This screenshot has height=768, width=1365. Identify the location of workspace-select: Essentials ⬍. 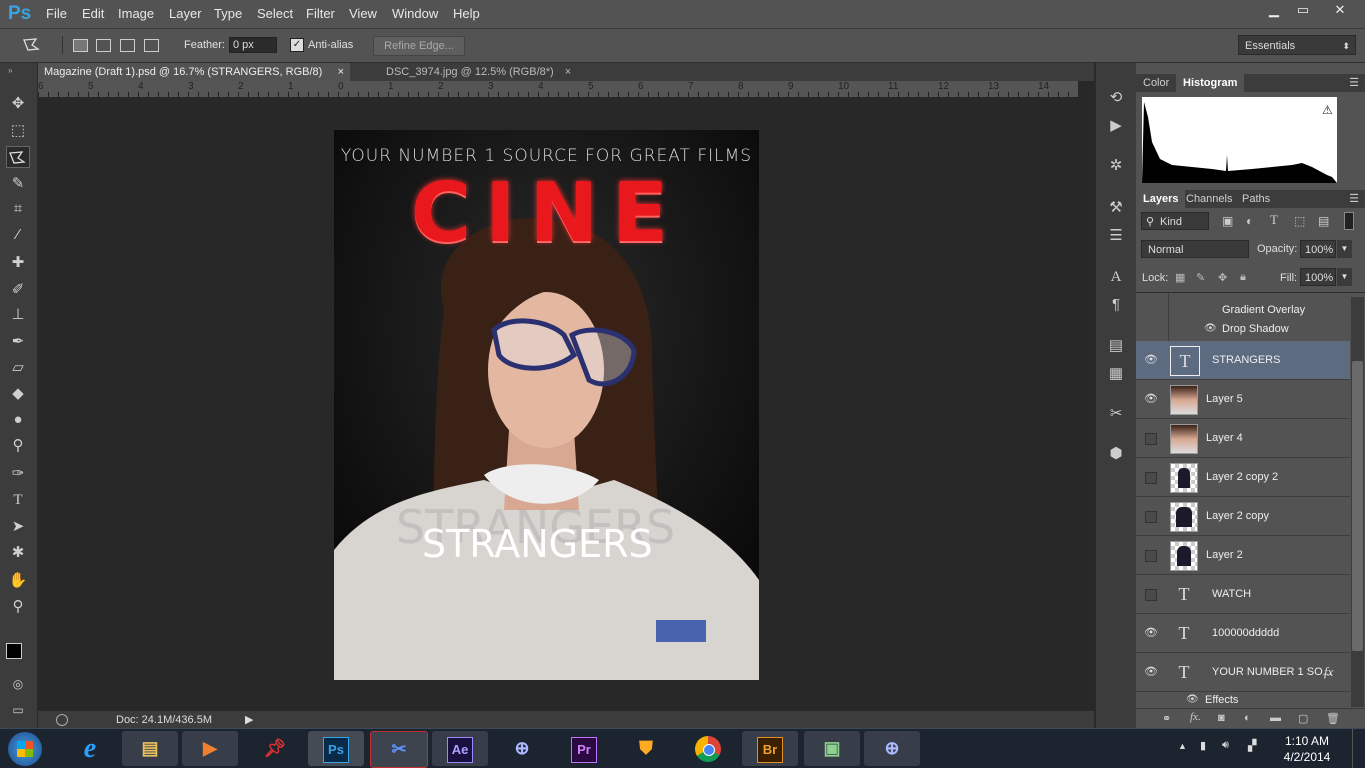
(1297, 45).